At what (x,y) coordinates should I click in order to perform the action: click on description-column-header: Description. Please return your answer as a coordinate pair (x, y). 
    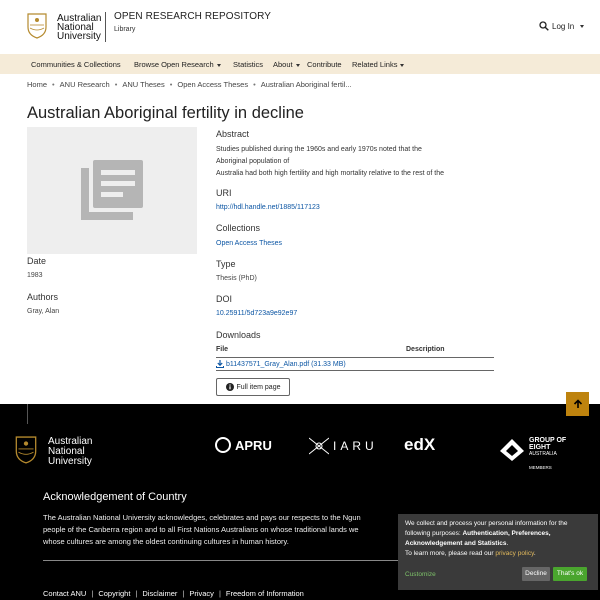
    Looking at the image, I should click on (425, 349).